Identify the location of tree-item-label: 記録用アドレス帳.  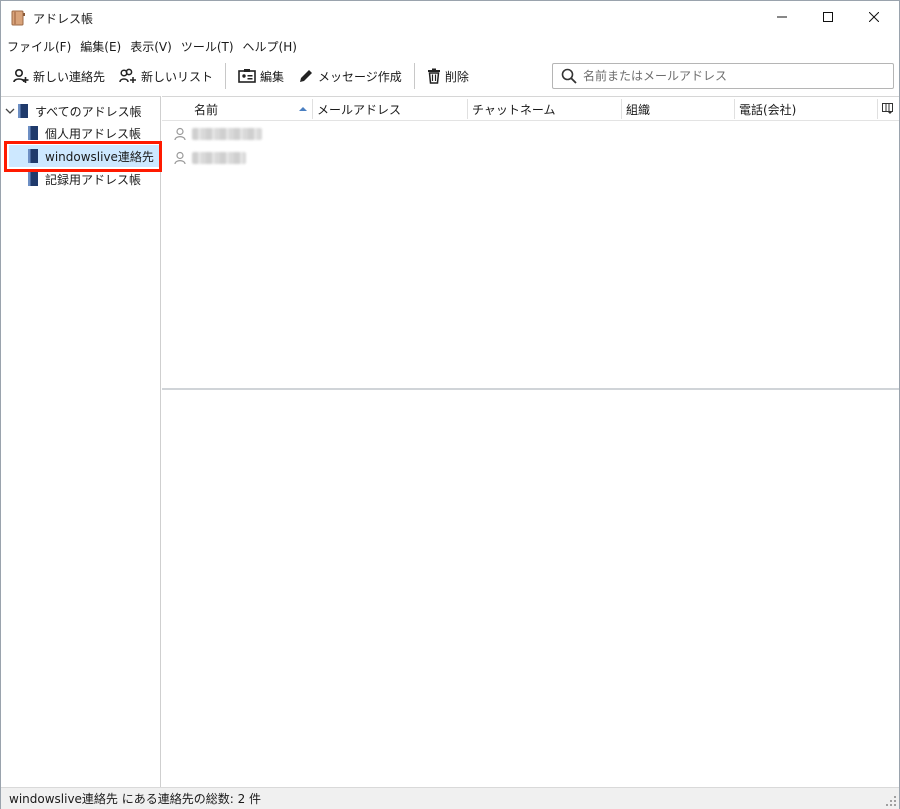
(93, 179).